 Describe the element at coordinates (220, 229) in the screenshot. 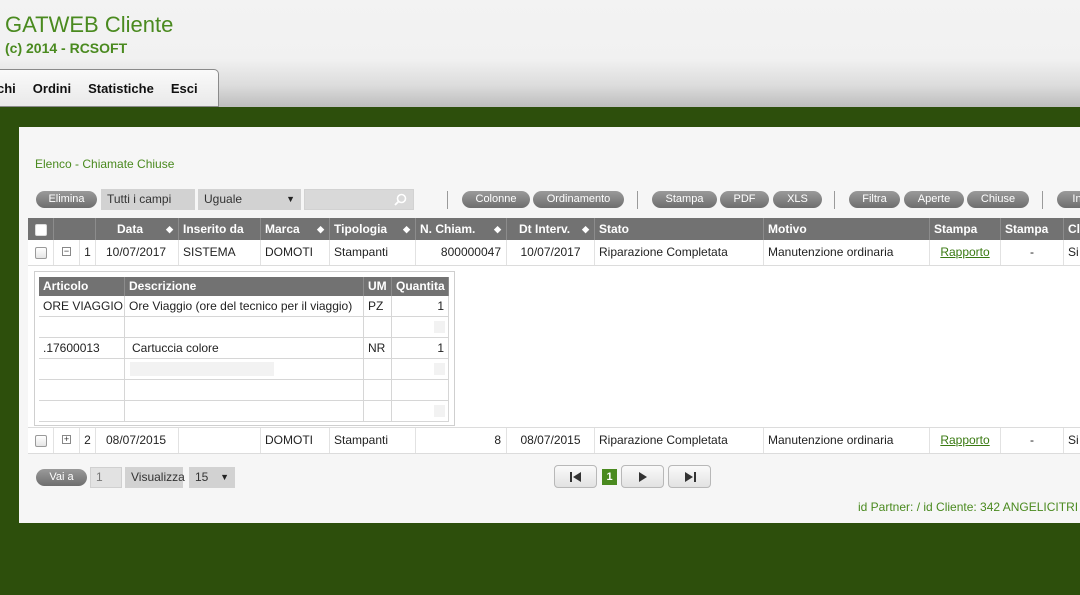

I see `col-inserito-da: Inserito da` at that location.